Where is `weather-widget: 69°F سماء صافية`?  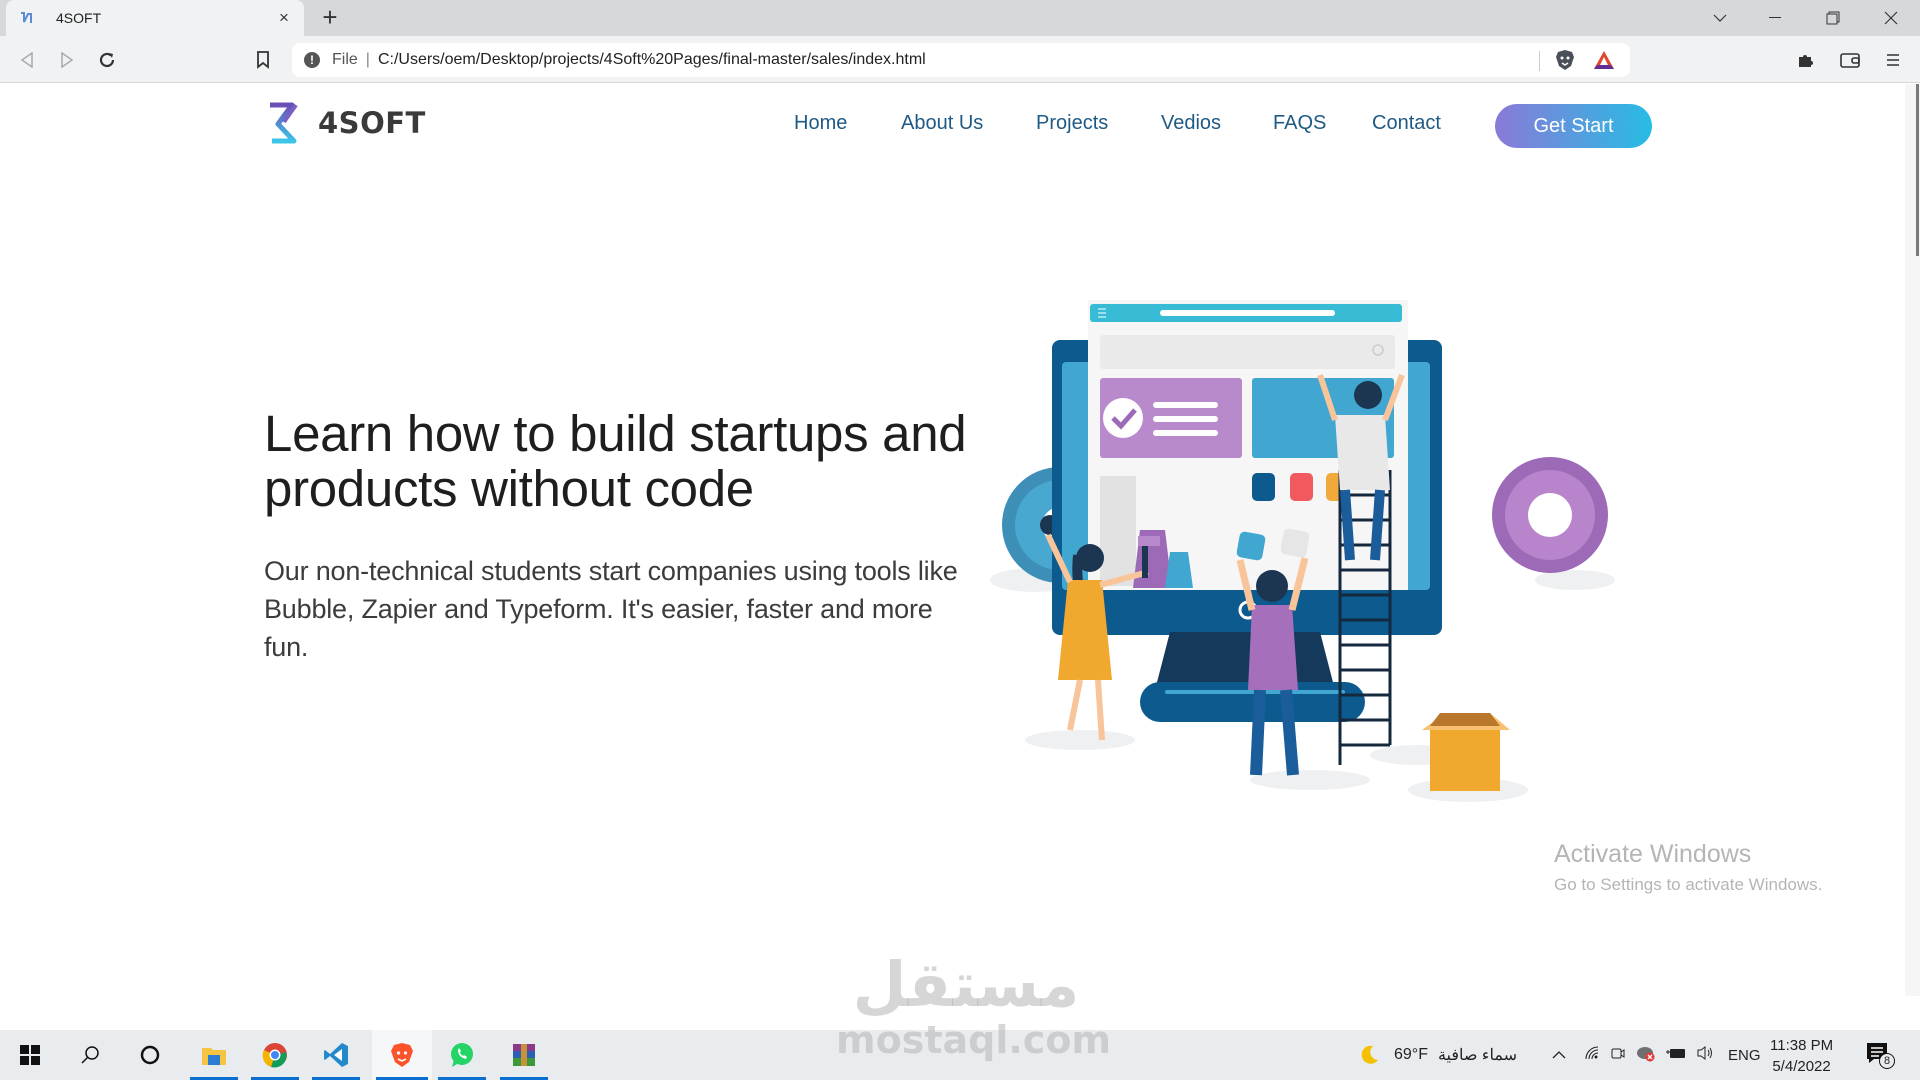
weather-widget: 69°F سماء صافية is located at coordinates (1437, 1055).